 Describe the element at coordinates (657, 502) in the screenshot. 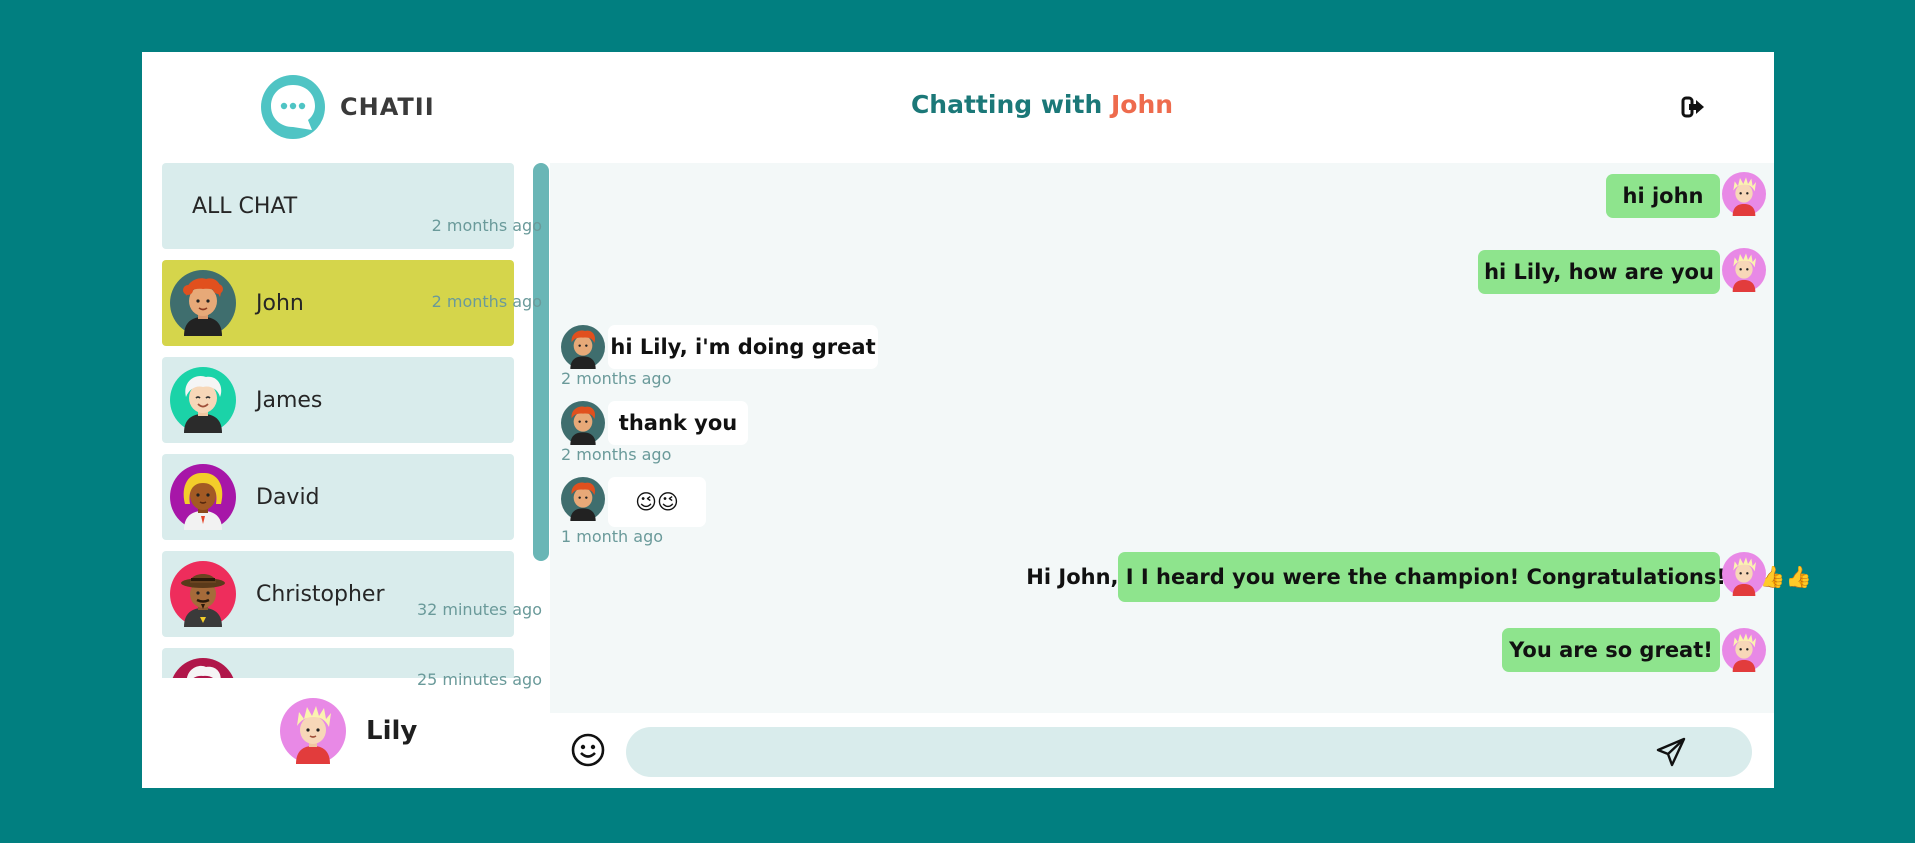

I see `message-bubble: 😉😉` at that location.